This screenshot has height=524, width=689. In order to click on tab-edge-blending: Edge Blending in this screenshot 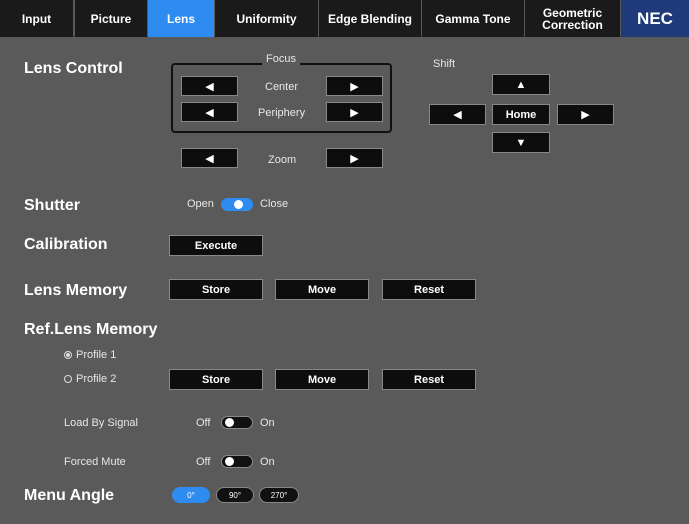, I will do `click(370, 18)`.